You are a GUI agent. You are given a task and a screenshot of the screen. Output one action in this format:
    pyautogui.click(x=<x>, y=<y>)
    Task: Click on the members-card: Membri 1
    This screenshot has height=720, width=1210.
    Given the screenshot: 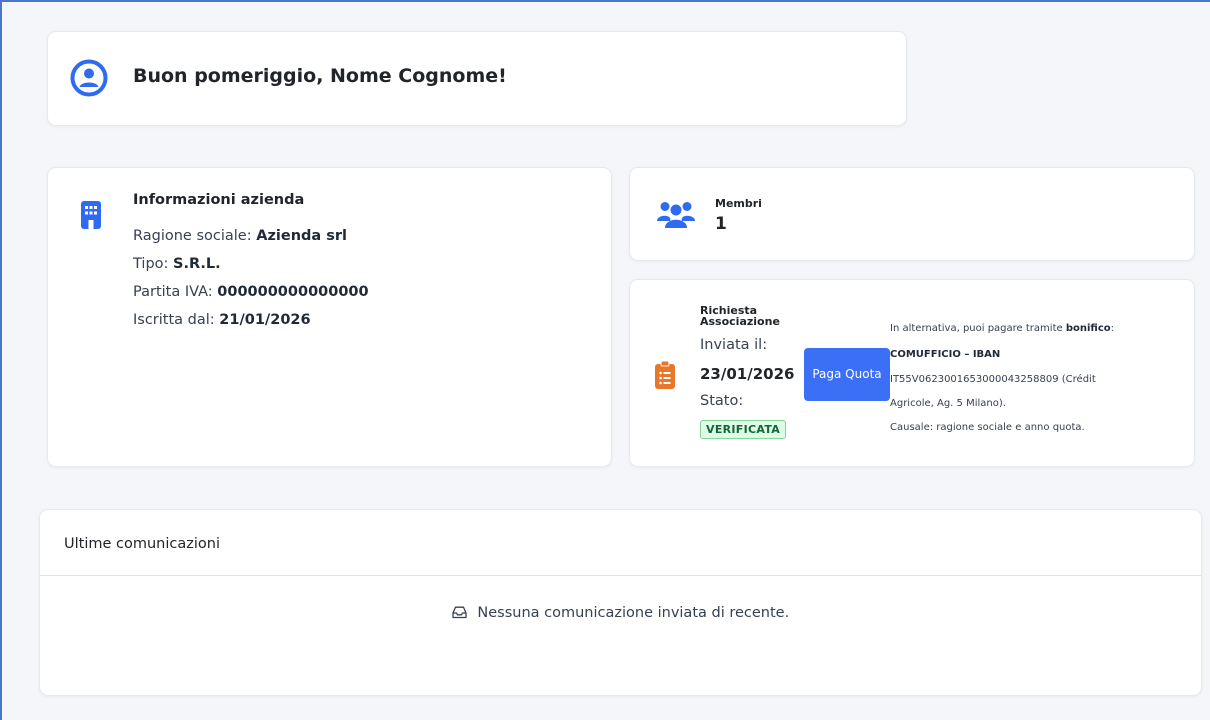 What is the action you would take?
    pyautogui.click(x=912, y=214)
    